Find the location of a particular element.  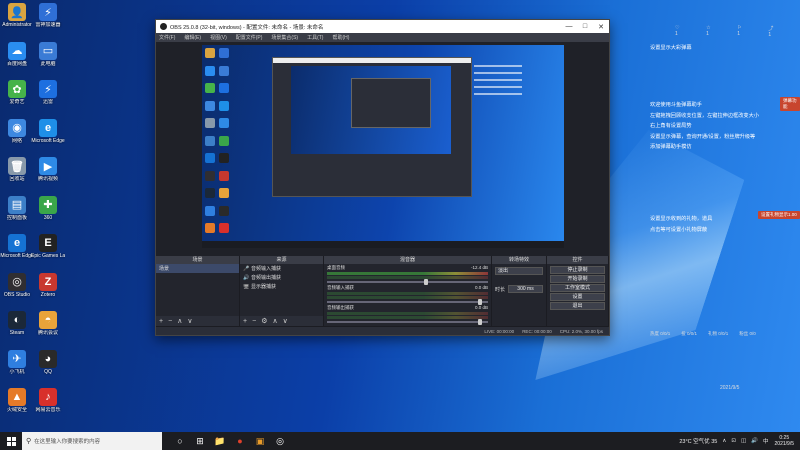

start-button is located at coordinates (11, 441).